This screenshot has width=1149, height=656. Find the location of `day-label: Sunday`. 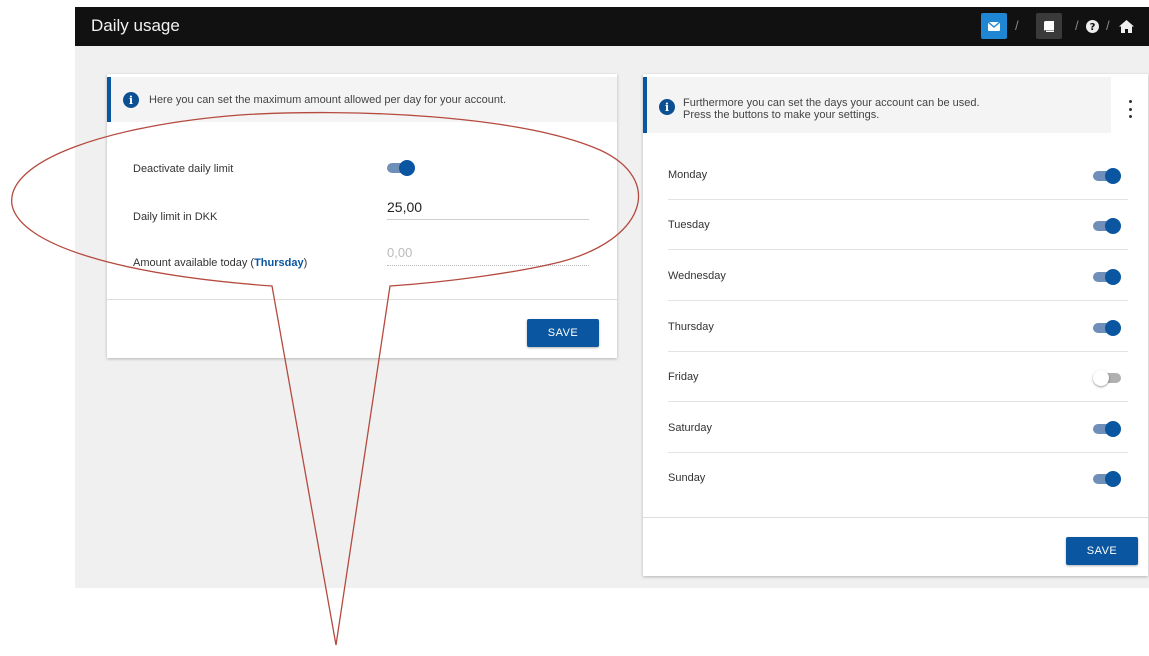

day-label: Sunday is located at coordinates (687, 478).